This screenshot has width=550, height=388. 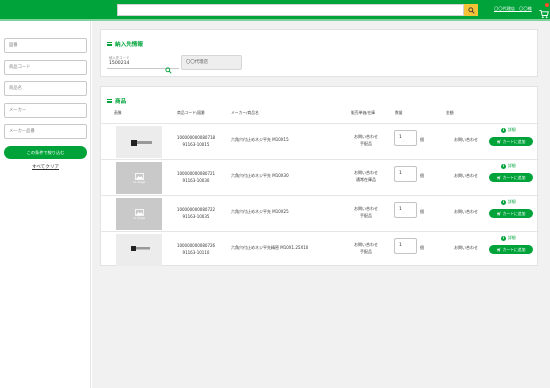 I want to click on delivery-info-title-text: 納入先情報, so click(x=129, y=45).